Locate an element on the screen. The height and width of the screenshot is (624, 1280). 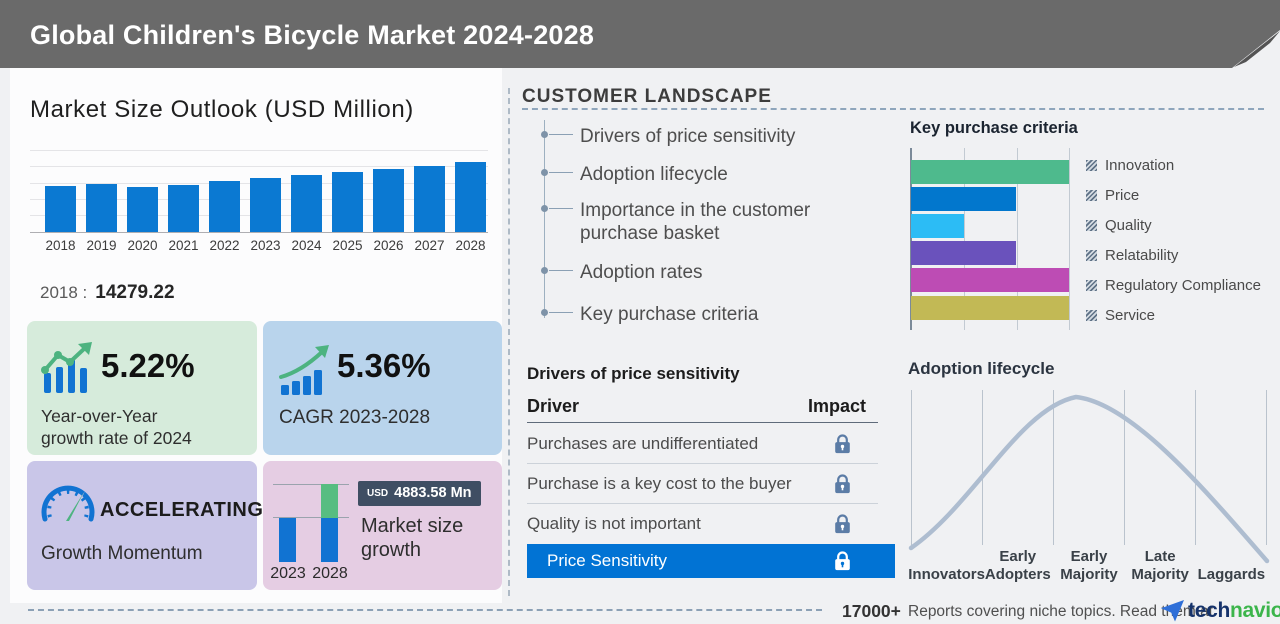
legend-item-regulatory-compliance: Regulatory Compliance is located at coordinates (1173, 285).